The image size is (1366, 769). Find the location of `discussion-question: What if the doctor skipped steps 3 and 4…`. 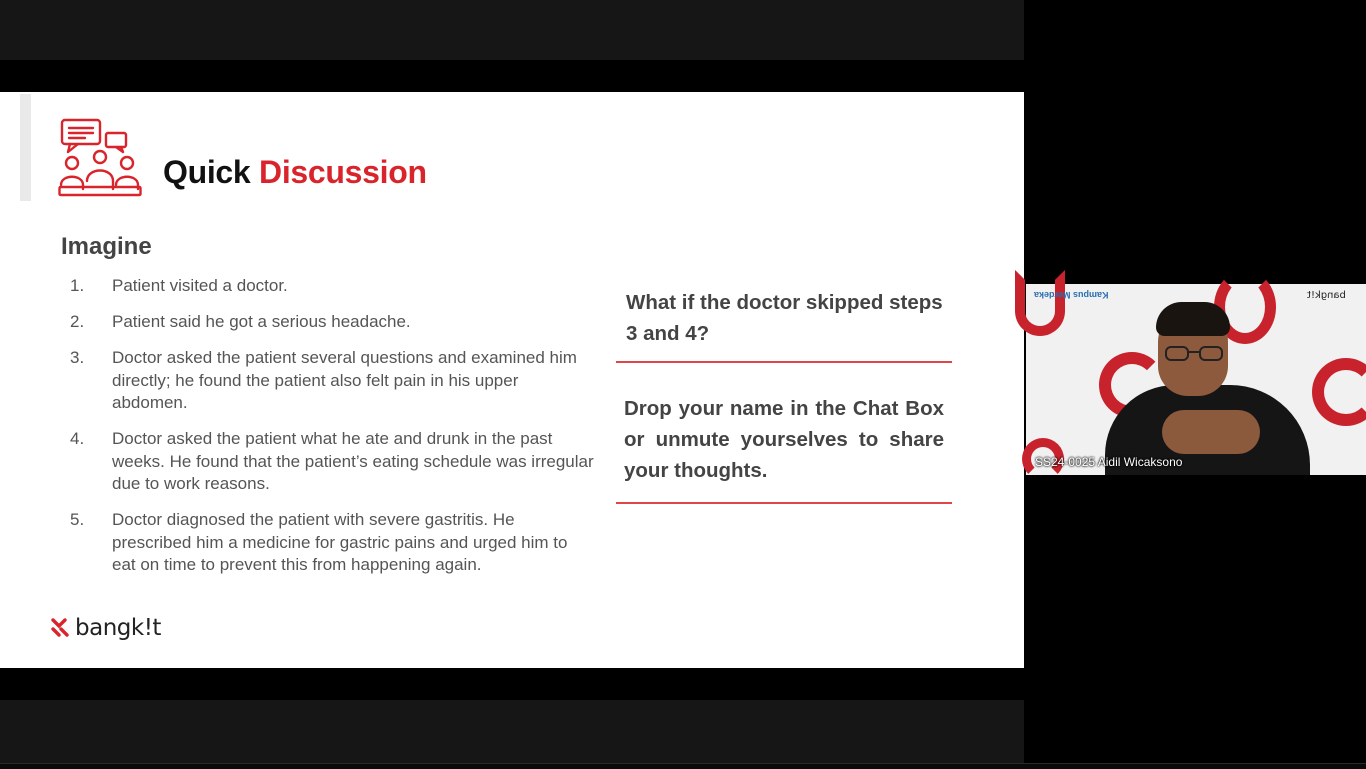

discussion-question: What if the doctor skipped steps 3 and 4… is located at coordinates (784, 318).